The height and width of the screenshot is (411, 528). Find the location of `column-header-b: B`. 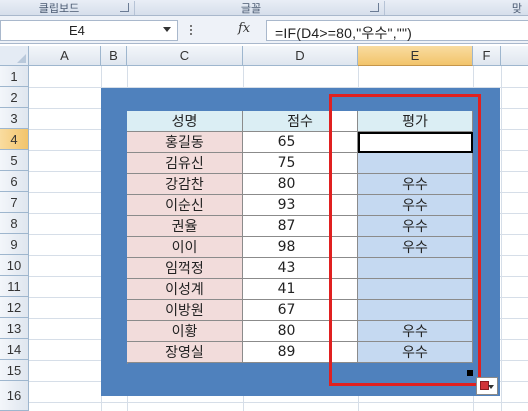

column-header-b: B is located at coordinates (114, 56).